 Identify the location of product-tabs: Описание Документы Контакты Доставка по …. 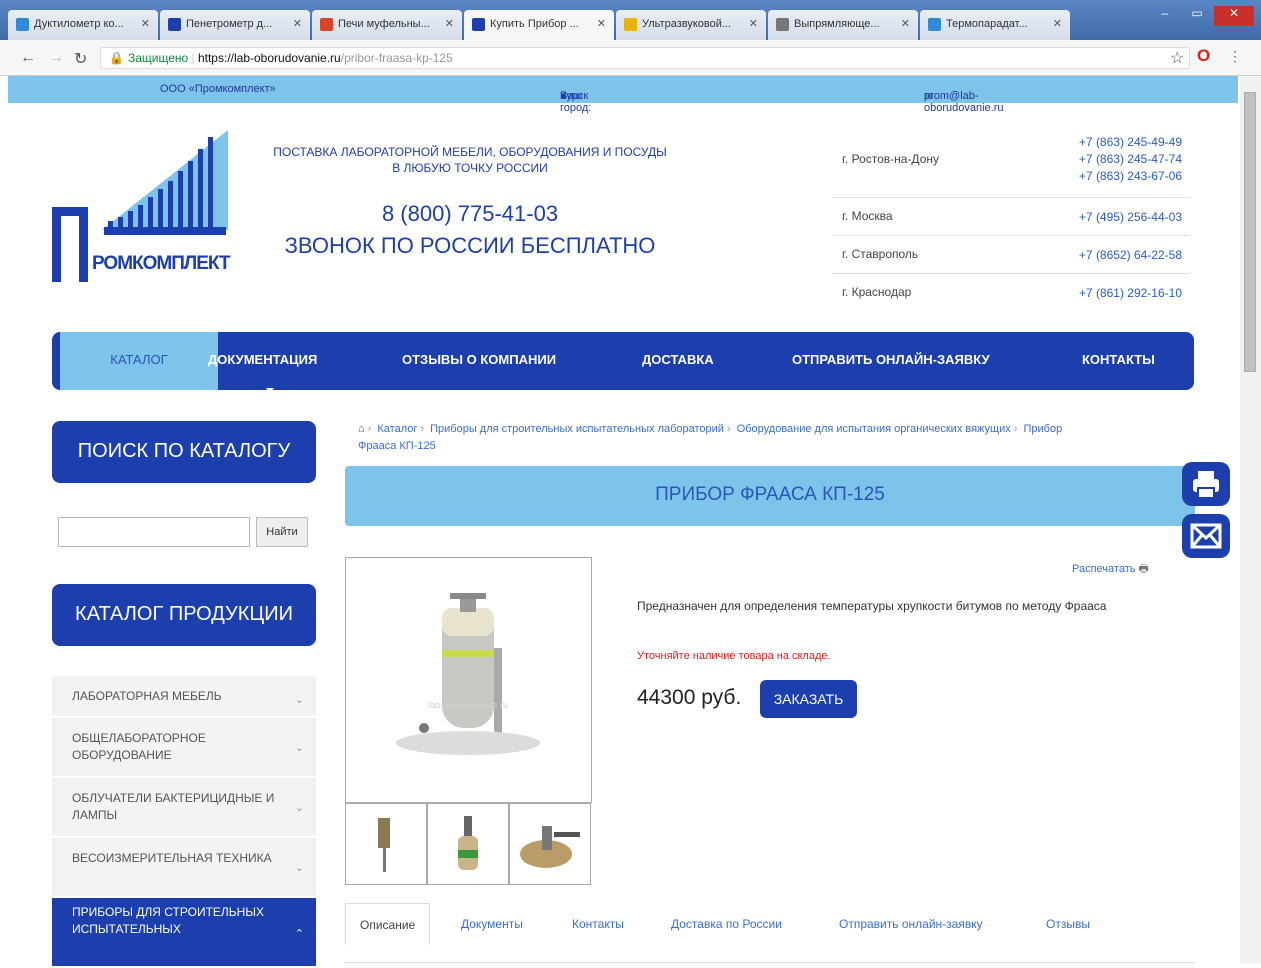
(770, 933).